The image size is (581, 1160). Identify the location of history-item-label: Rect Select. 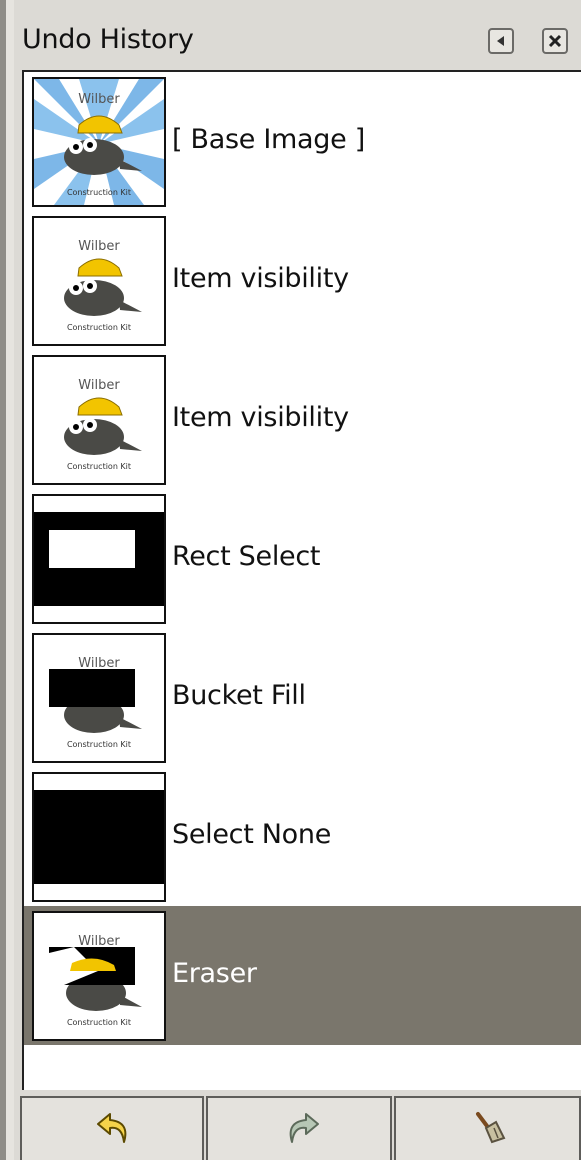
(246, 556).